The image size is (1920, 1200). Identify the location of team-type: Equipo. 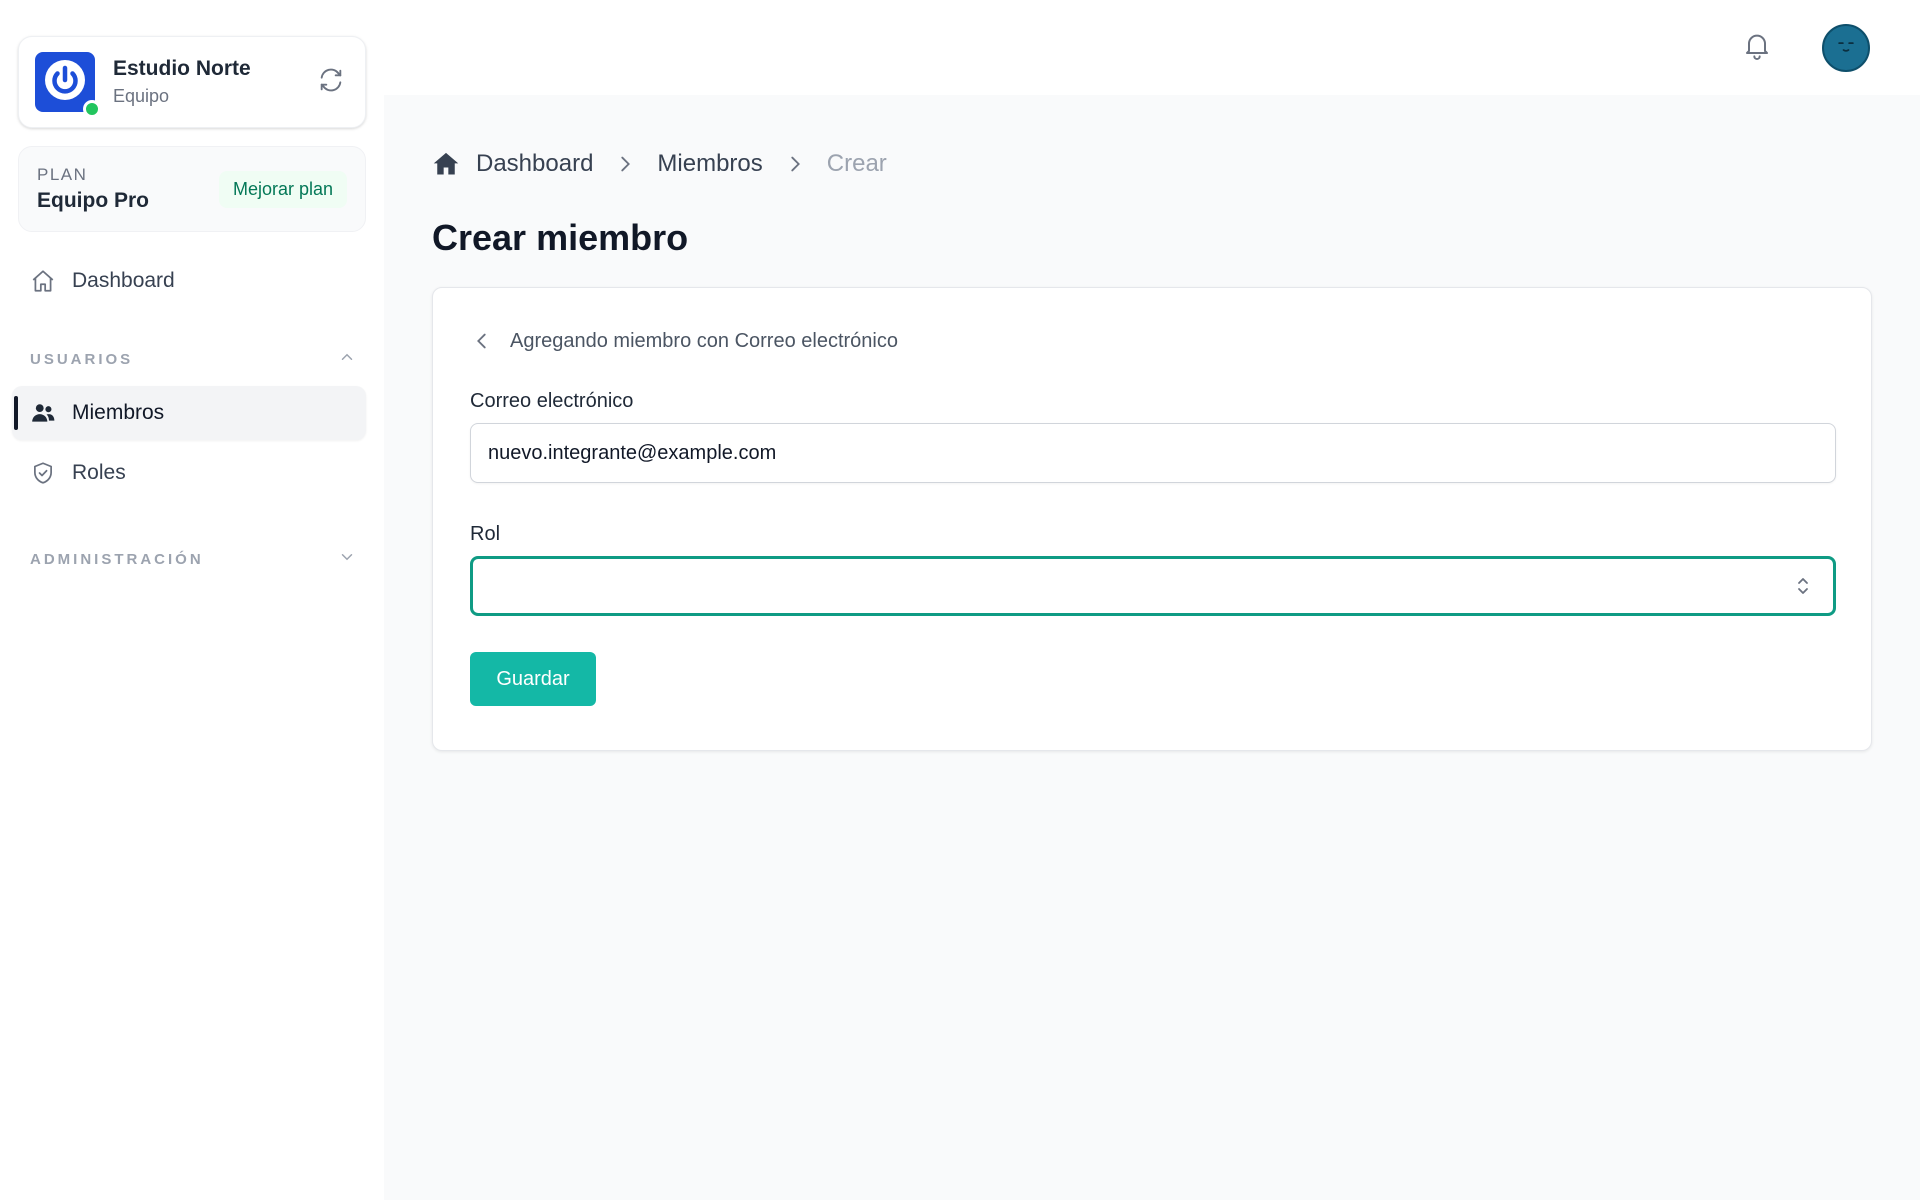
(141, 96).